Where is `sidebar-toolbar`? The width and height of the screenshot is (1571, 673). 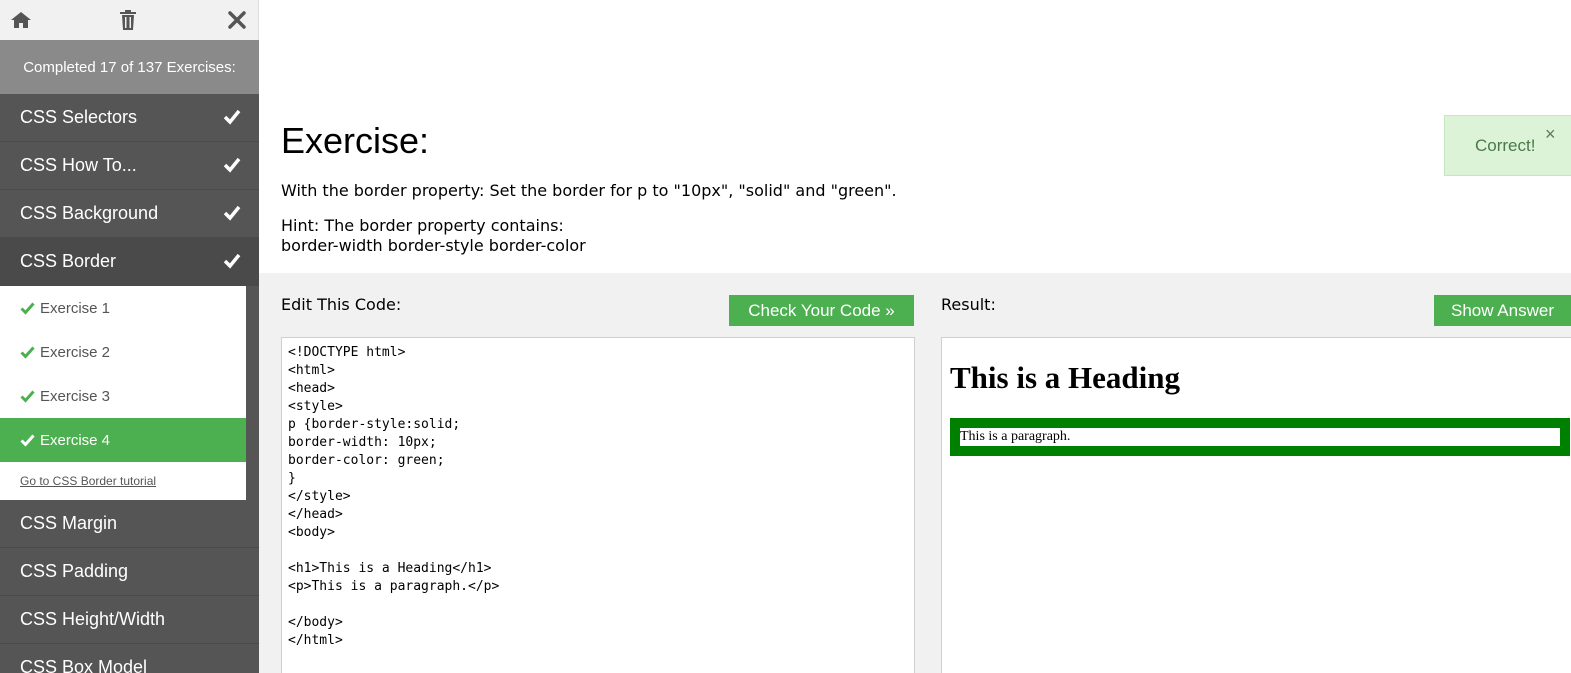 sidebar-toolbar is located at coordinates (129, 20).